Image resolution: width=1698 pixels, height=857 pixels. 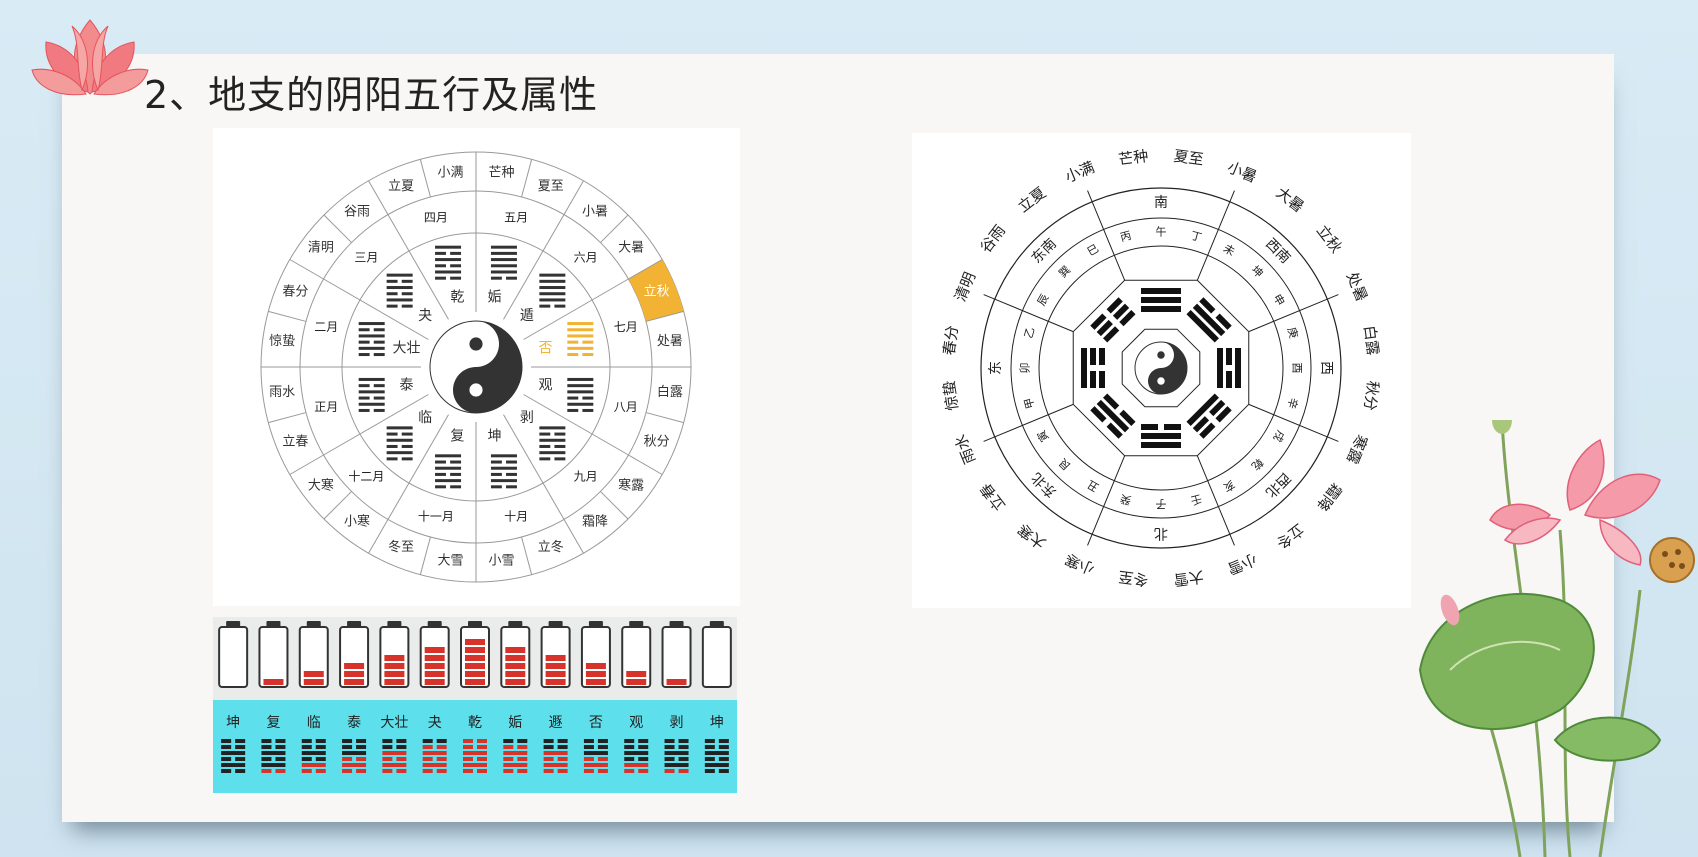 What do you see at coordinates (1043, 436) in the screenshot?
I see `stem-branch-label: 寅` at bounding box center [1043, 436].